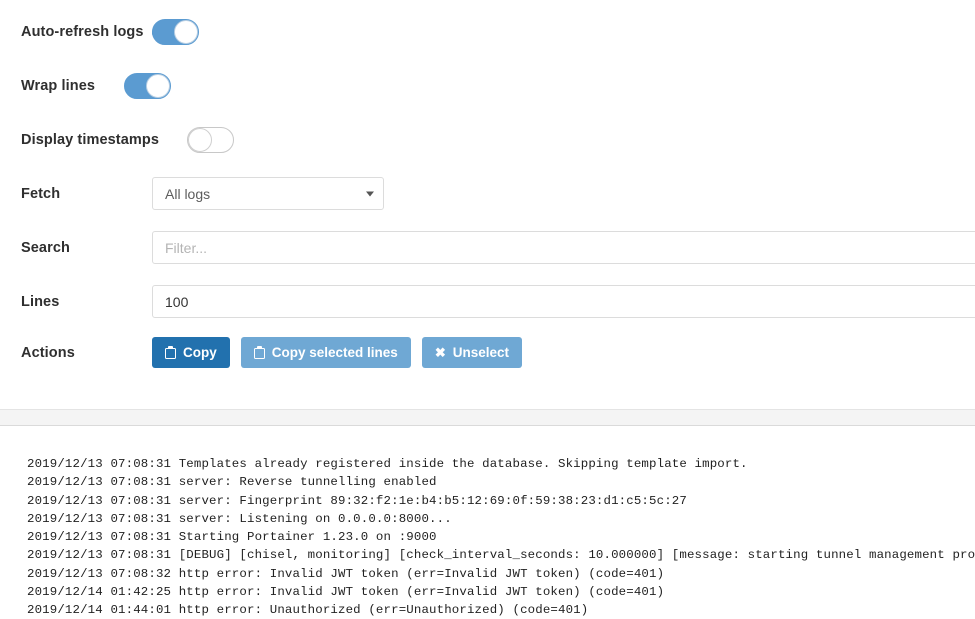 This screenshot has width=975, height=619. I want to click on unselect-button-label: Unselect, so click(480, 352).